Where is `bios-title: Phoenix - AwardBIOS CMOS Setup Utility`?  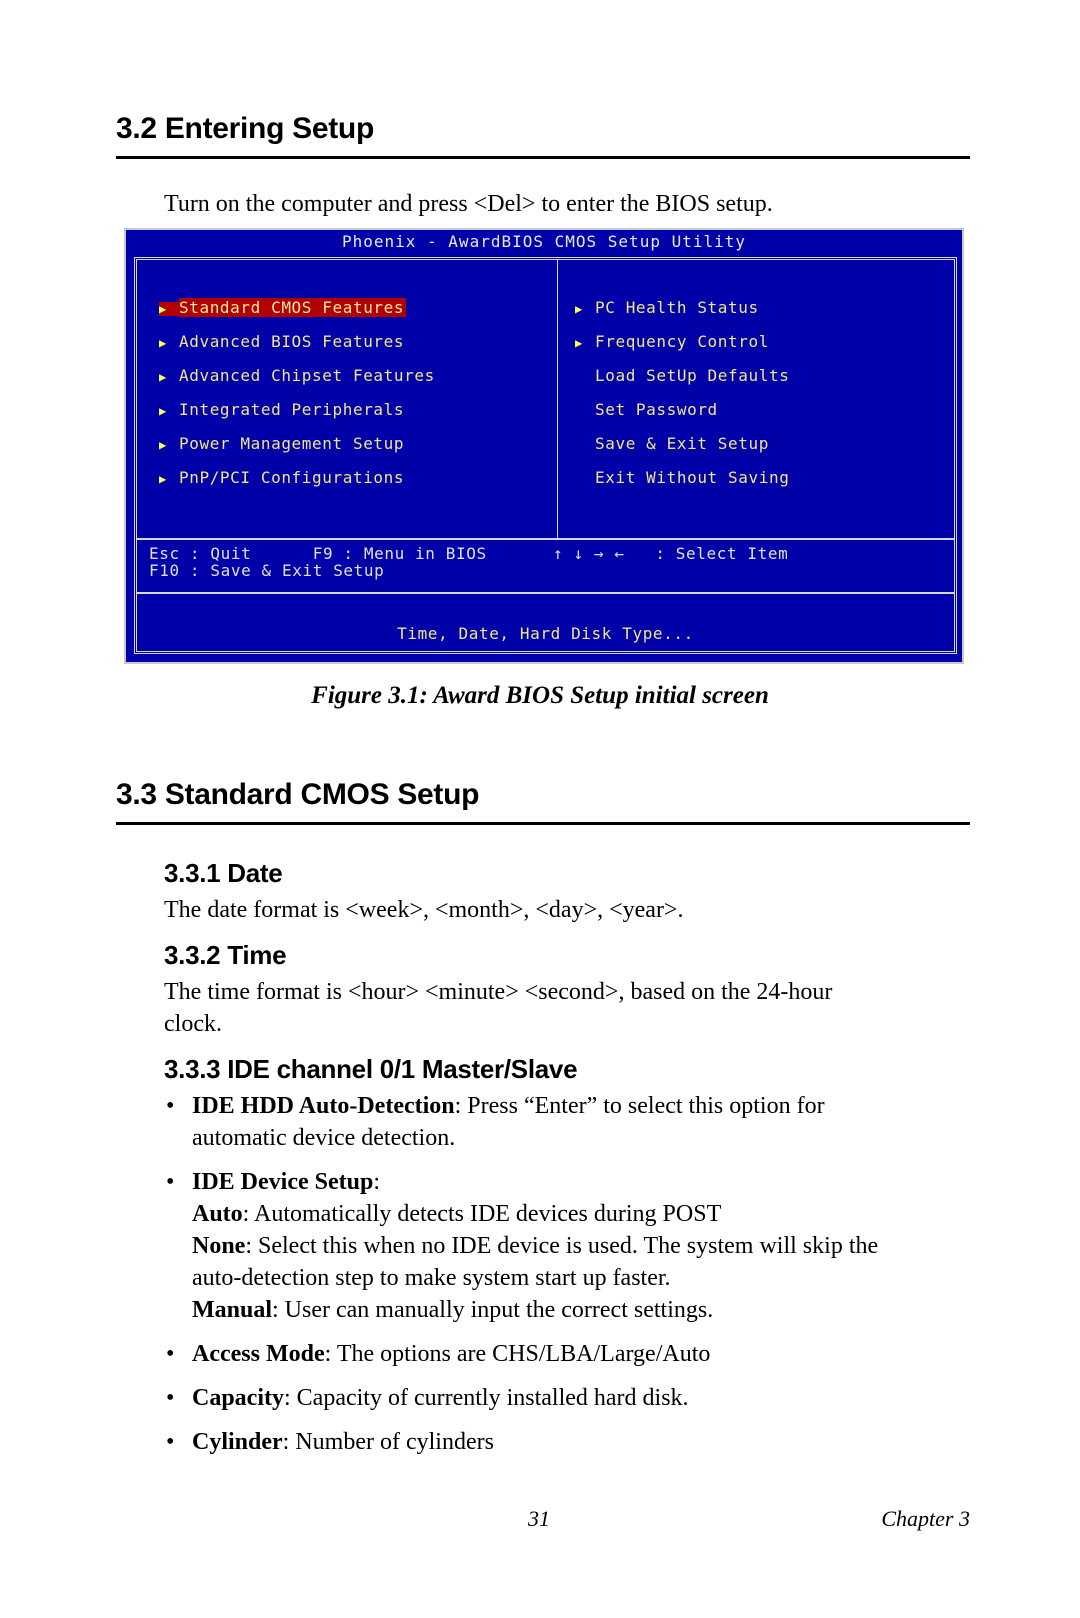
bios-title: Phoenix - AwardBIOS CMOS Setup Utility is located at coordinates (544, 241).